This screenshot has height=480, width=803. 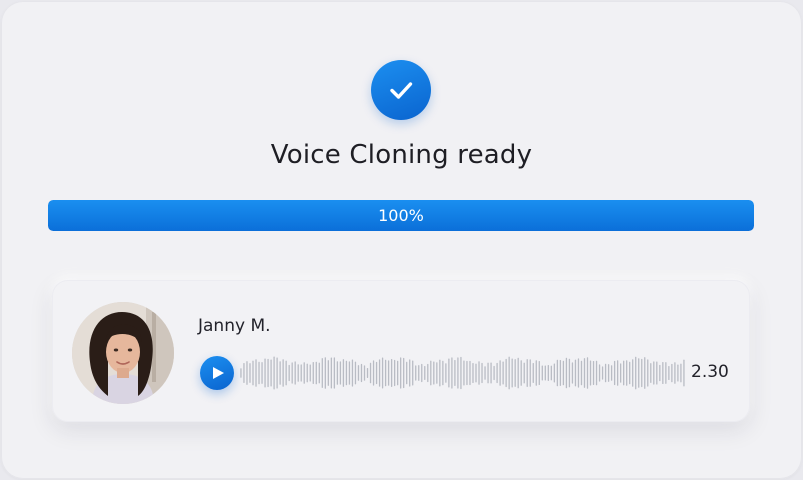 I want to click on avatar, so click(x=123, y=353).